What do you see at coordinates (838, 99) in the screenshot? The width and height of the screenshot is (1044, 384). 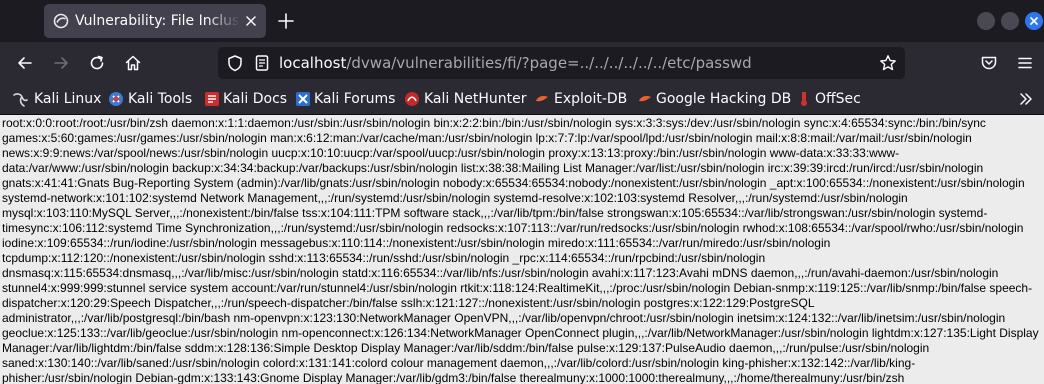 I see `bookmark-label: OffSec` at bounding box center [838, 99].